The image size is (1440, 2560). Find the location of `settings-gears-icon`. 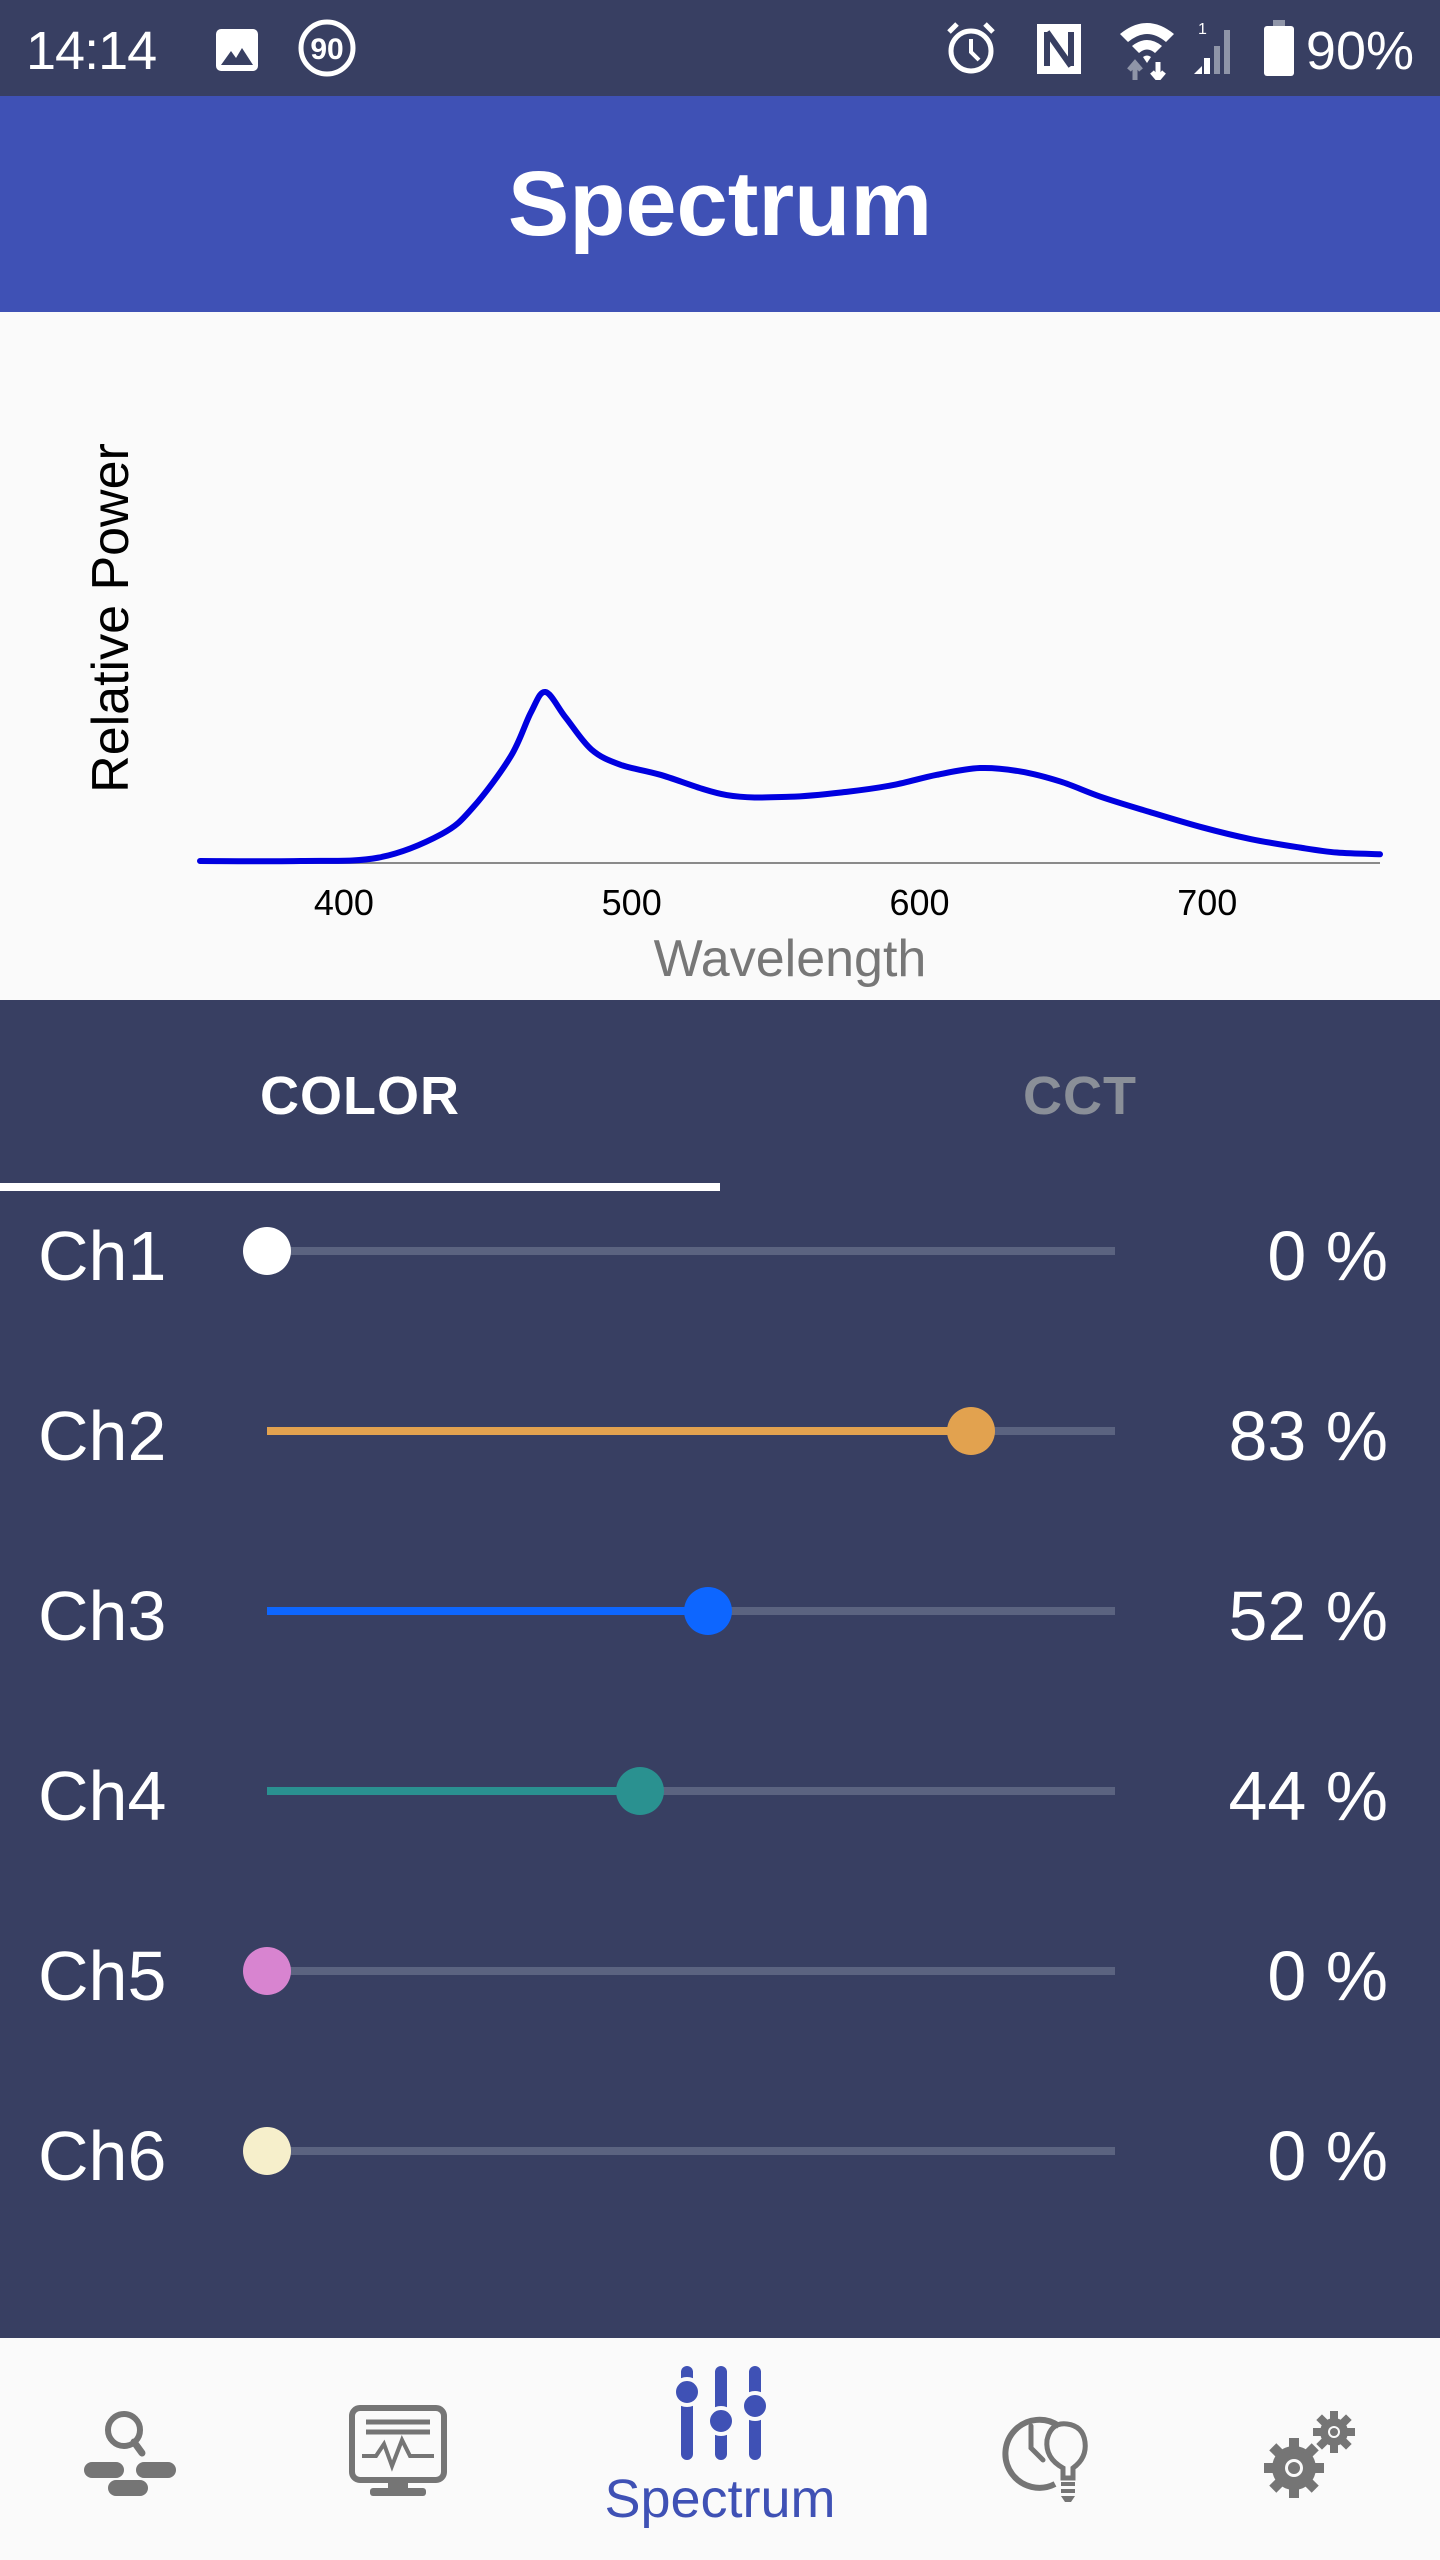

settings-gears-icon is located at coordinates (1309, 2454).